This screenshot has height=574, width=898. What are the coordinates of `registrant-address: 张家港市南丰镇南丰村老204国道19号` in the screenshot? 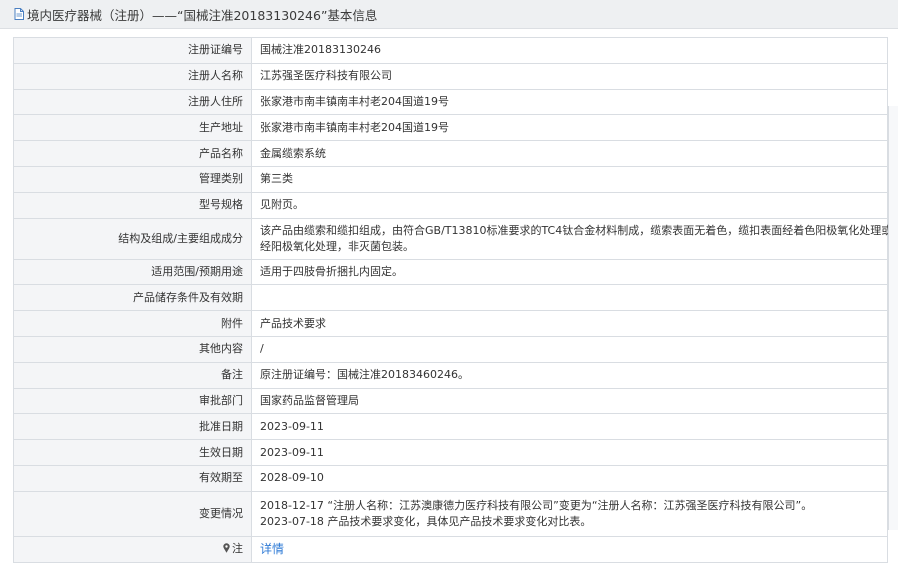 It's located at (569, 102).